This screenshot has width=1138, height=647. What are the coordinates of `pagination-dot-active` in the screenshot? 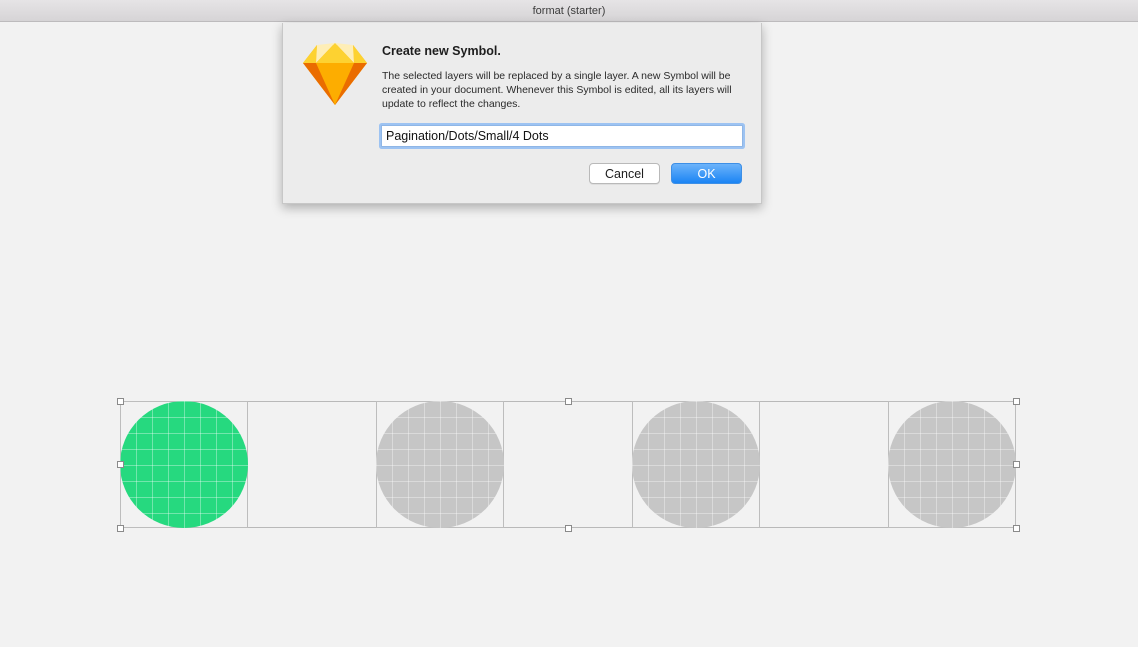 It's located at (184, 464).